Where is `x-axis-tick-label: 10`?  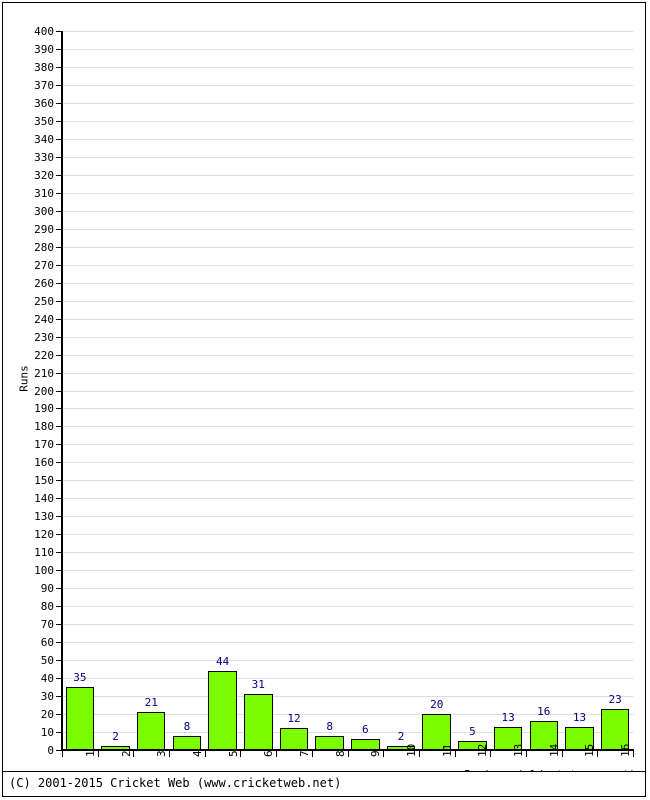
x-axis-tick-label: 10 is located at coordinates (412, 750).